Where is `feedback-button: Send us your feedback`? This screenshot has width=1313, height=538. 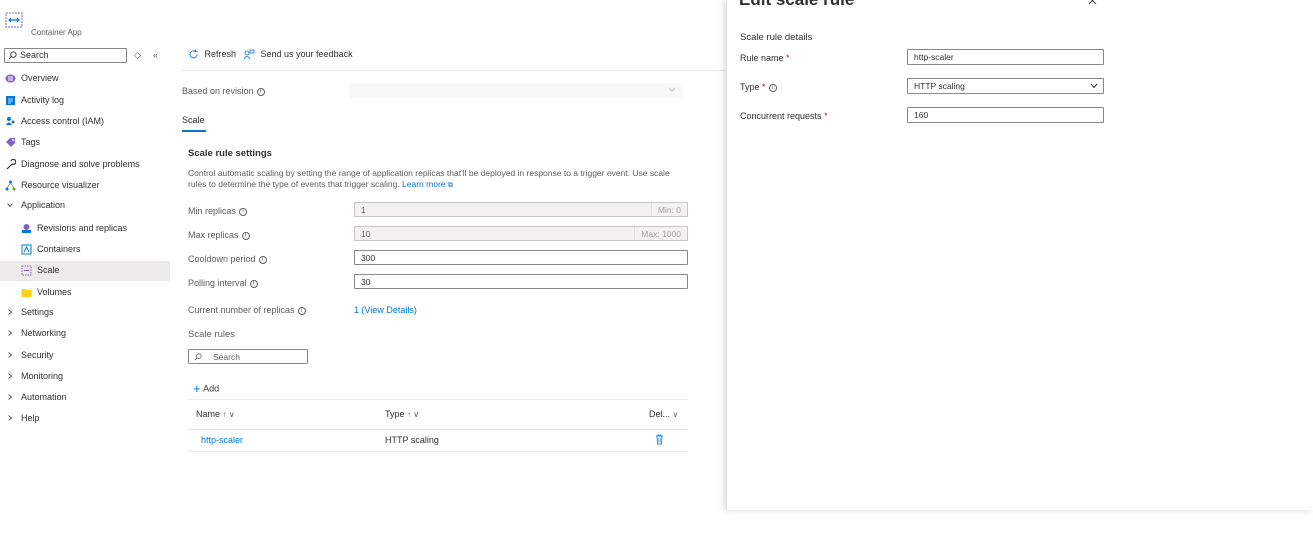 feedback-button: Send us your feedback is located at coordinates (298, 54).